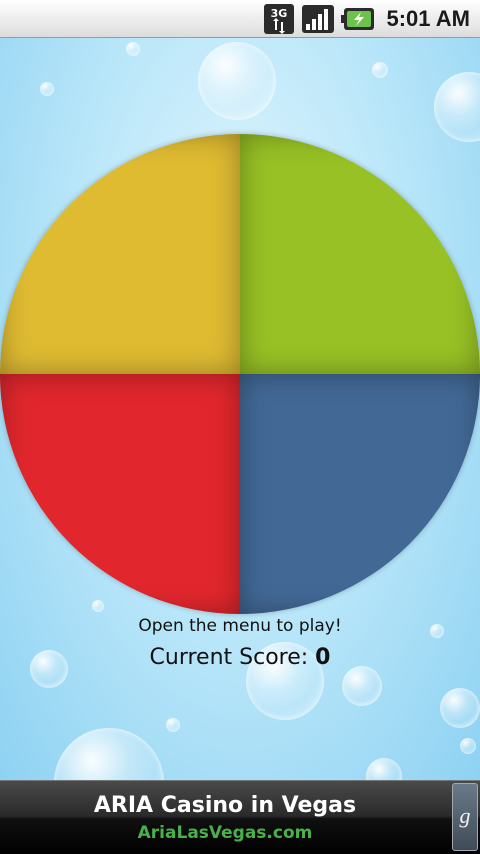  Describe the element at coordinates (229, 657) in the screenshot. I see `score-label: Current Score:` at that location.